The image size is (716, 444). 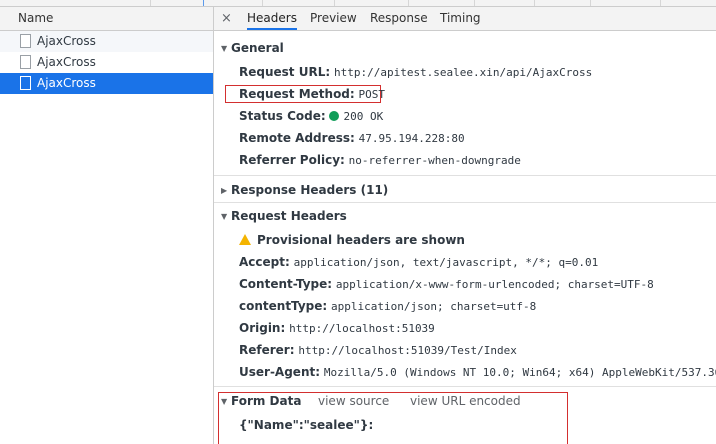 I want to click on request-method-row: Request Method: POST, so click(x=312, y=94).